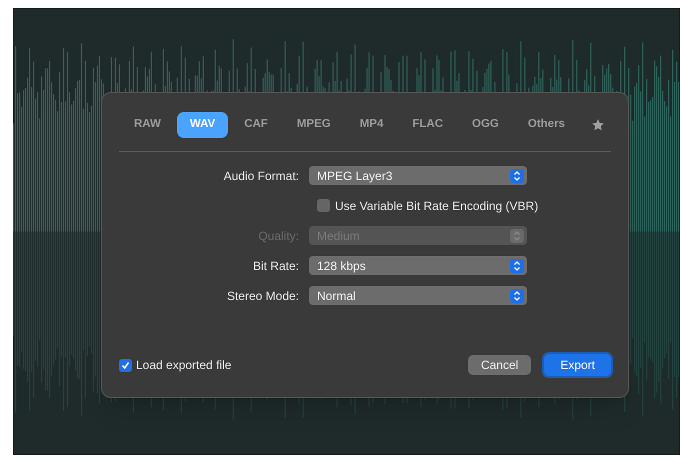 Image resolution: width=681 pixels, height=462 pixels. I want to click on checkbox-label: Use Variable Bit Rate Encoding (VBR), so click(436, 206).